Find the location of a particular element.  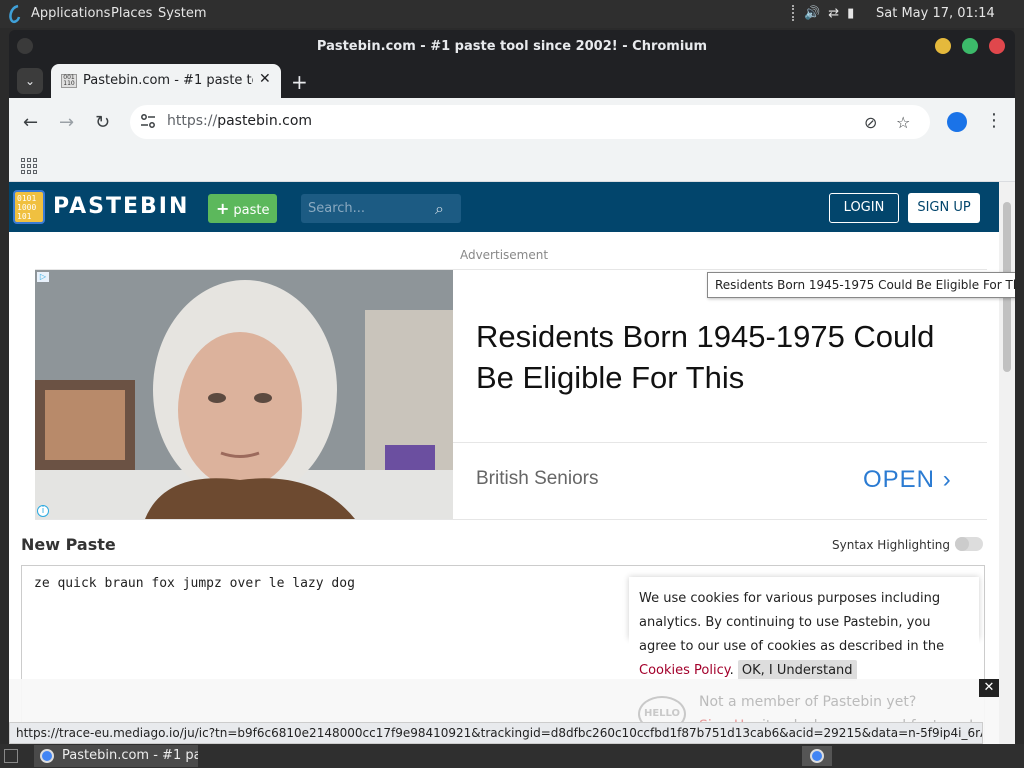

tab-title: Pastebin.com - #1 paste tool since 2002! is located at coordinates (168, 80).